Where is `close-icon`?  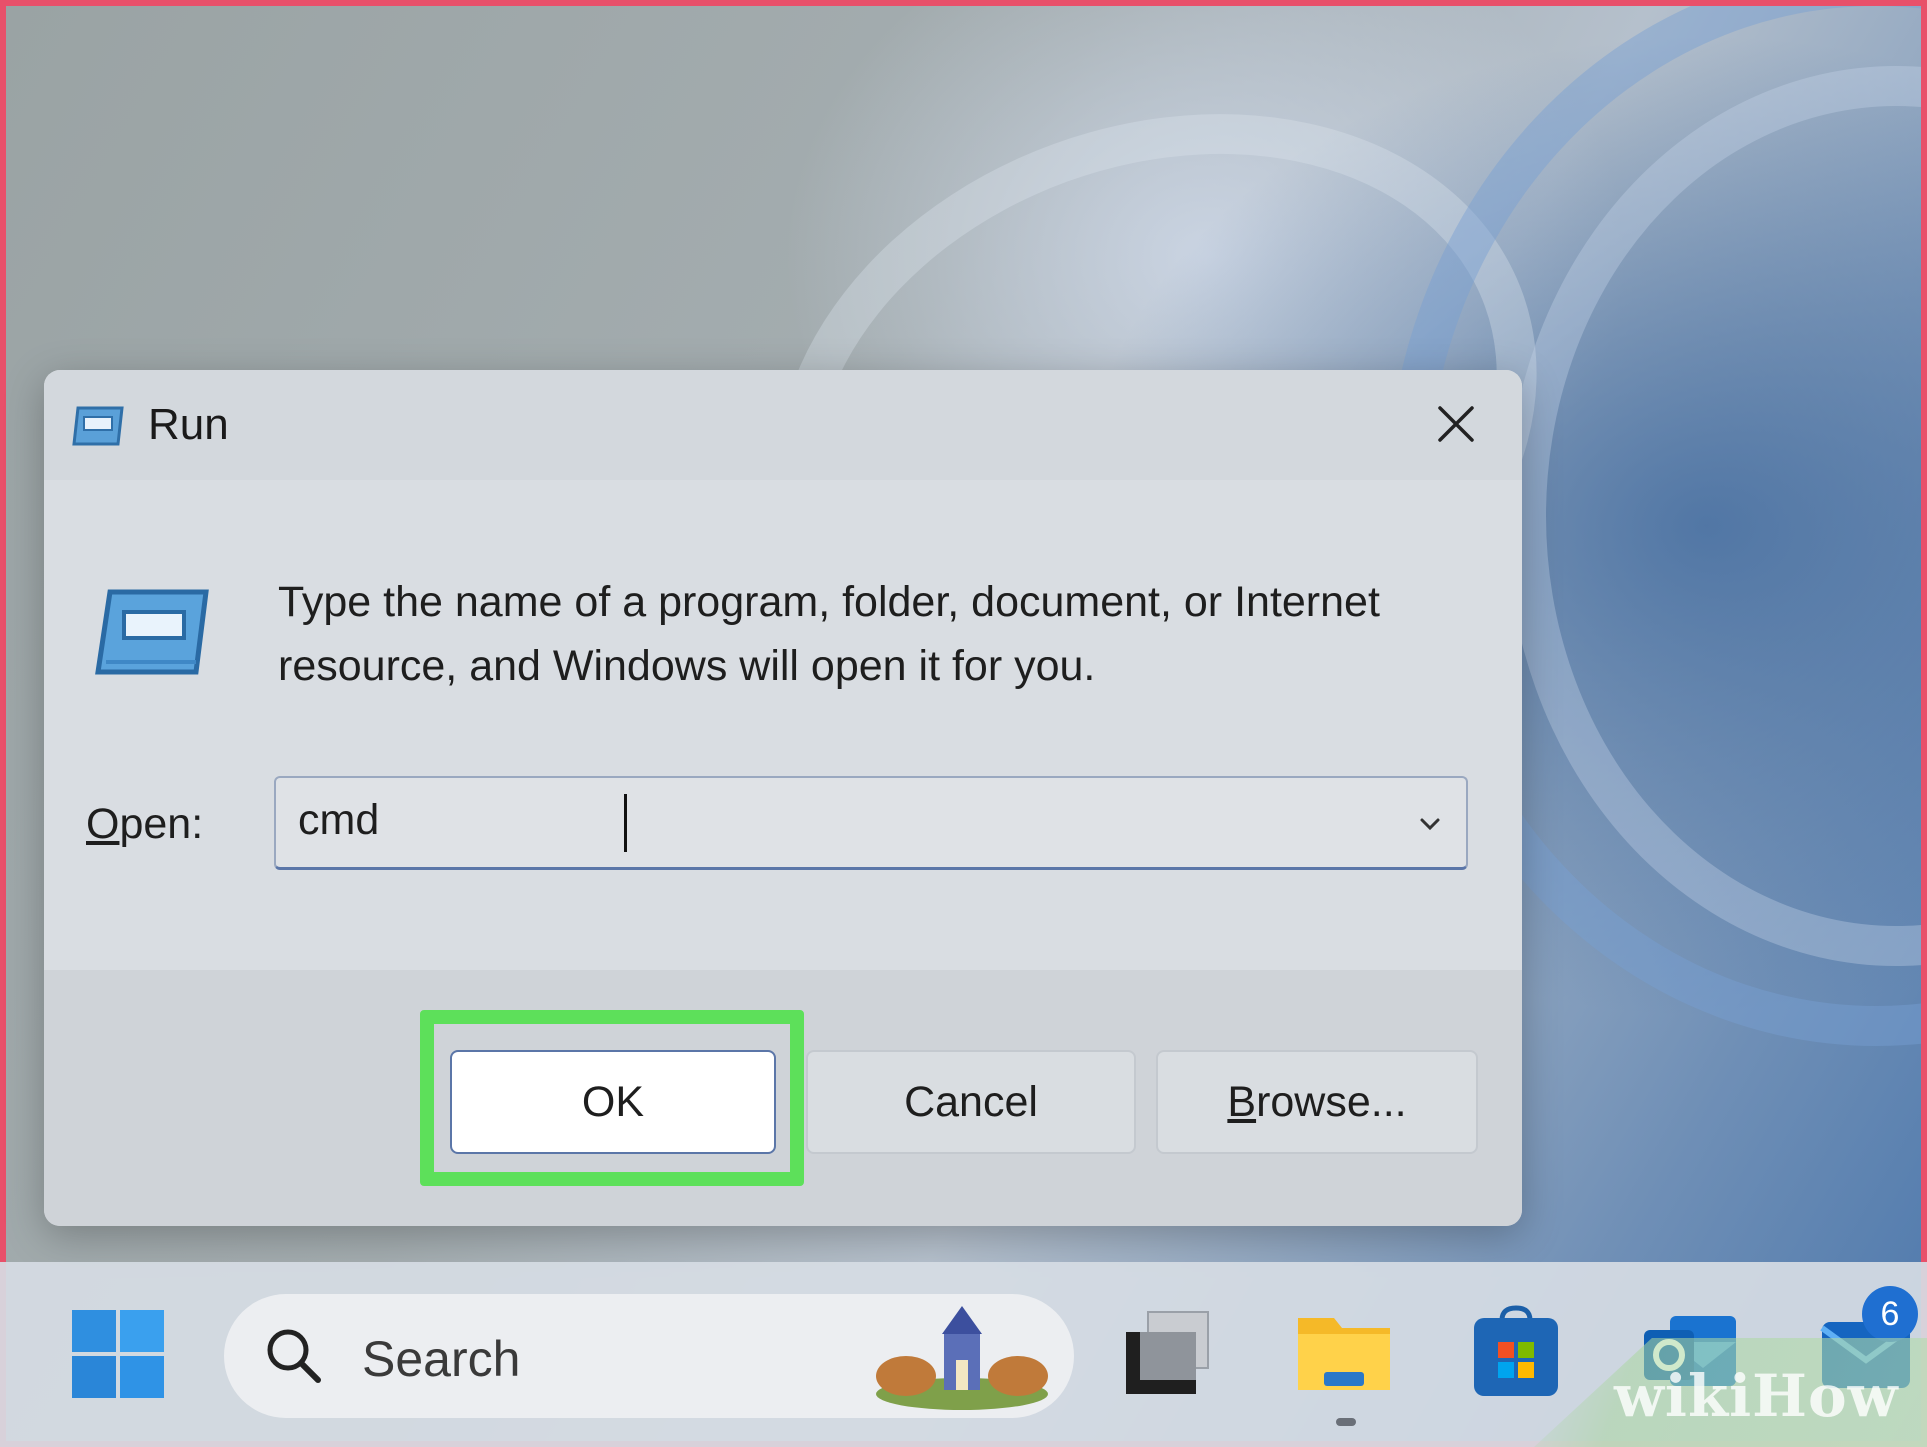 close-icon is located at coordinates (1456, 424).